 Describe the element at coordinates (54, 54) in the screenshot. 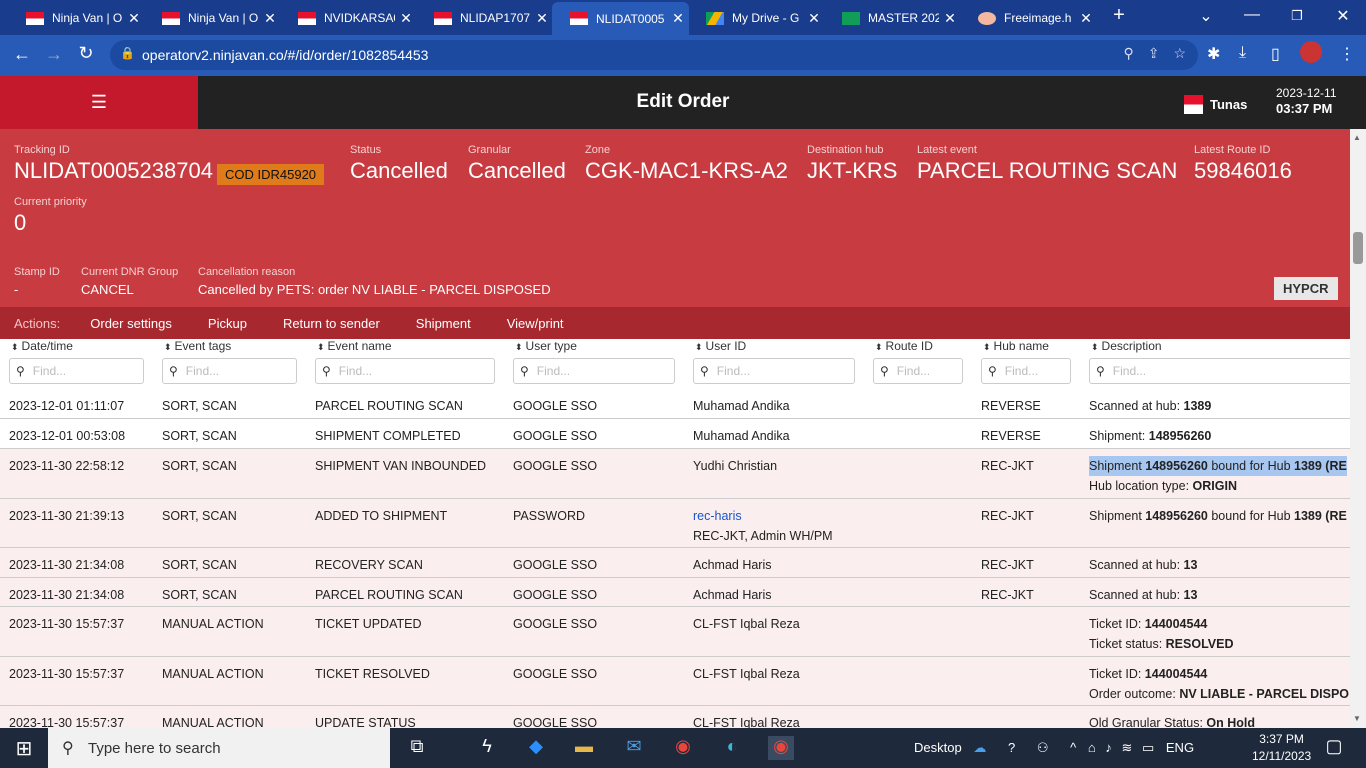

I see `forward-icon: →` at that location.